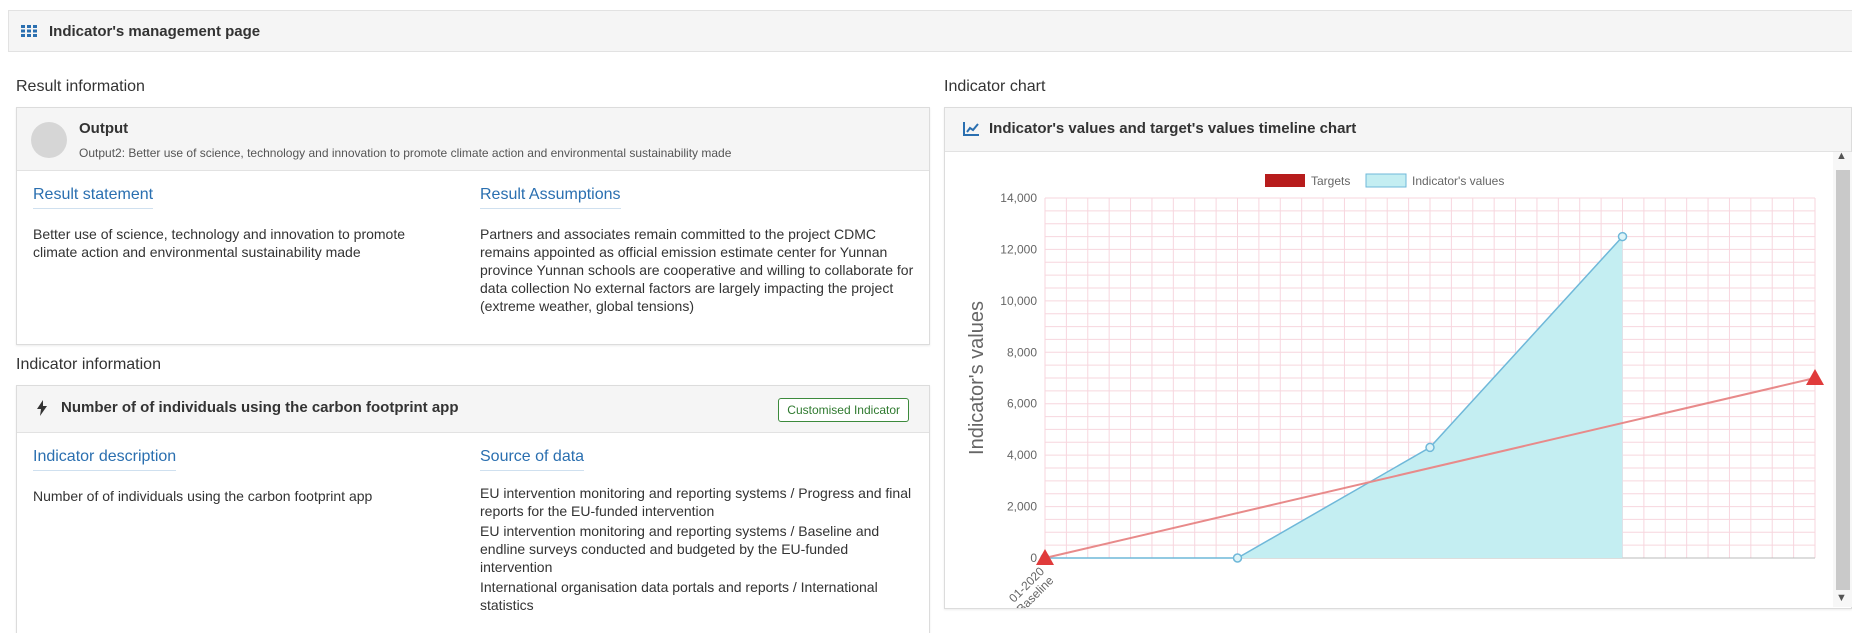 The image size is (1852, 633). What do you see at coordinates (930, 31) in the screenshot?
I see `page-header: Indicator's management page` at bounding box center [930, 31].